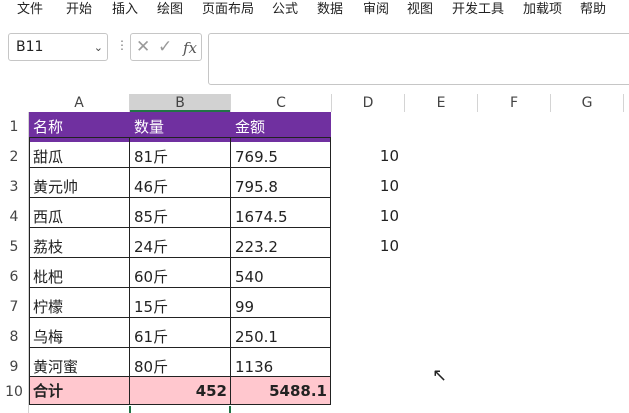 This screenshot has width=629, height=413. I want to click on cell-d4: 10, so click(366, 216).